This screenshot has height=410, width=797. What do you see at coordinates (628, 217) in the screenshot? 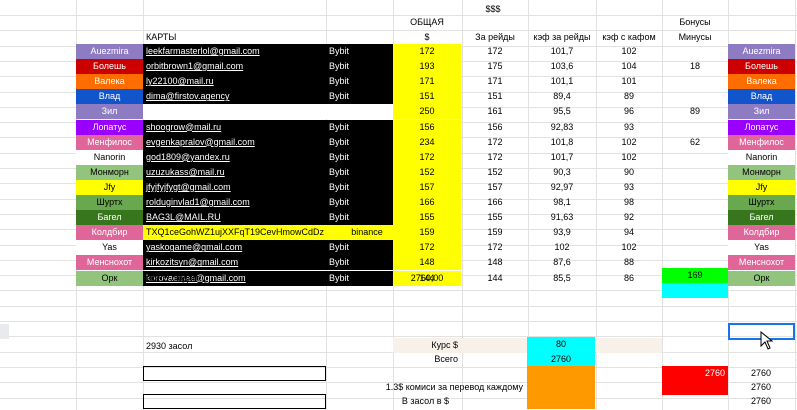
I see `kf-cafe: 92` at bounding box center [628, 217].